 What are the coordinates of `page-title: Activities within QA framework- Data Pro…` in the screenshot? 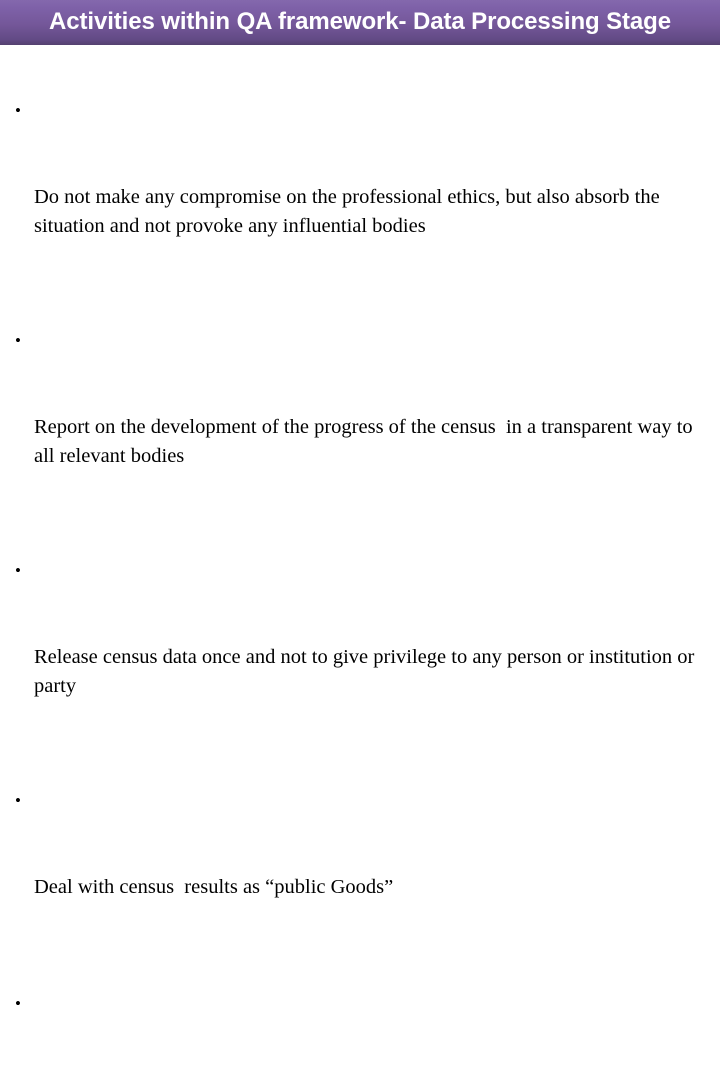 It's located at (360, 21).